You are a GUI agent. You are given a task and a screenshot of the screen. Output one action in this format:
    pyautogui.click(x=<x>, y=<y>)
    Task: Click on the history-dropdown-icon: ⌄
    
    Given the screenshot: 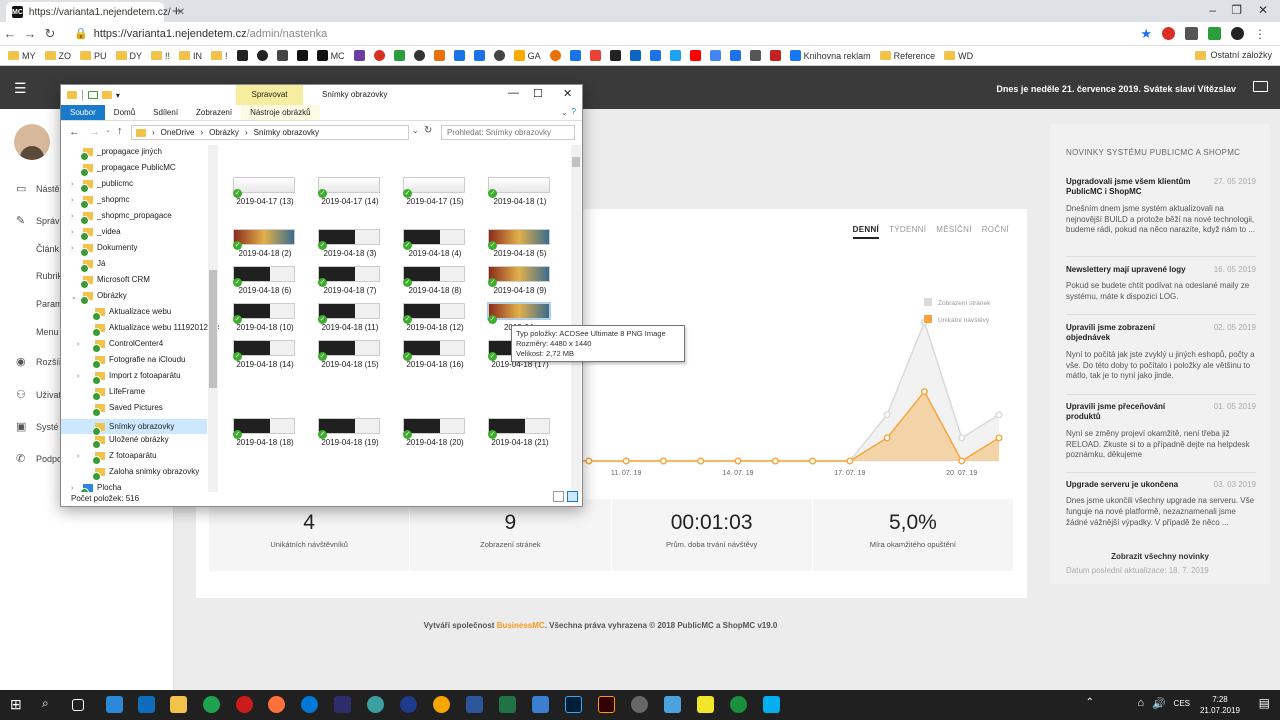 What is the action you would take?
    pyautogui.click(x=415, y=130)
    